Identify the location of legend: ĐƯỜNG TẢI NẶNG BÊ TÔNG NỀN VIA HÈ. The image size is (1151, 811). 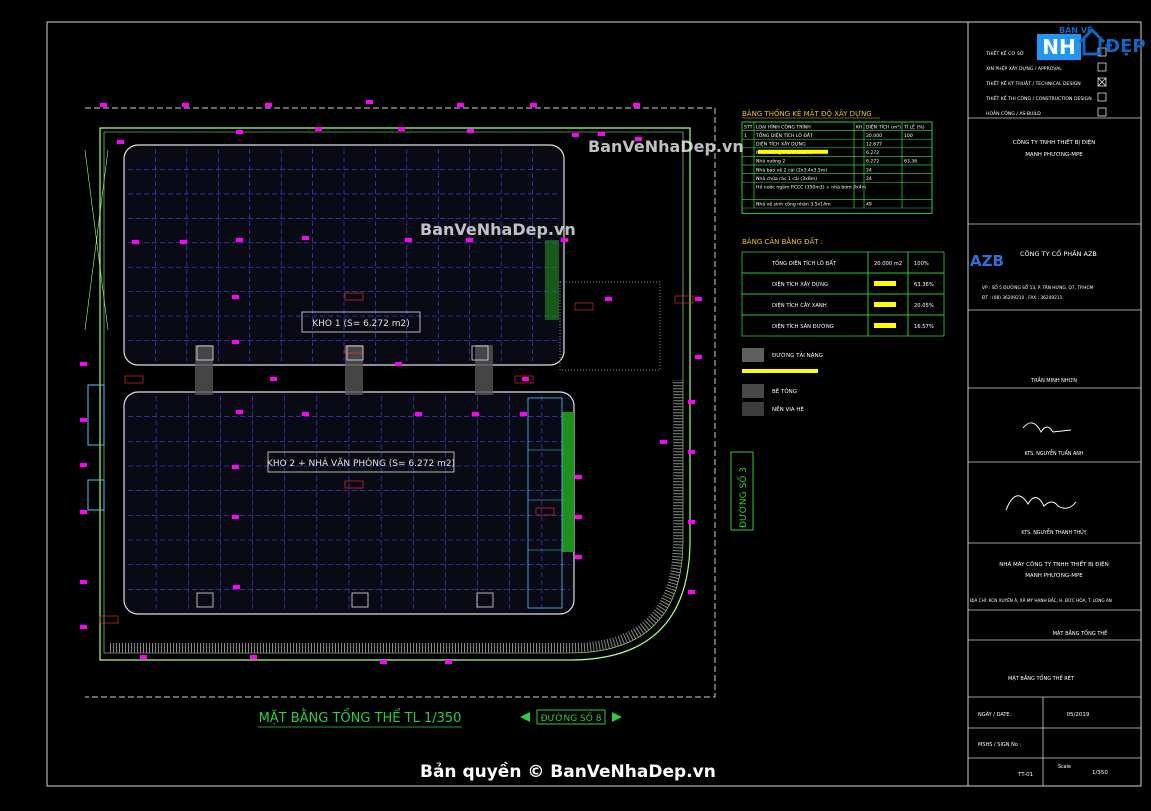
(782, 382).